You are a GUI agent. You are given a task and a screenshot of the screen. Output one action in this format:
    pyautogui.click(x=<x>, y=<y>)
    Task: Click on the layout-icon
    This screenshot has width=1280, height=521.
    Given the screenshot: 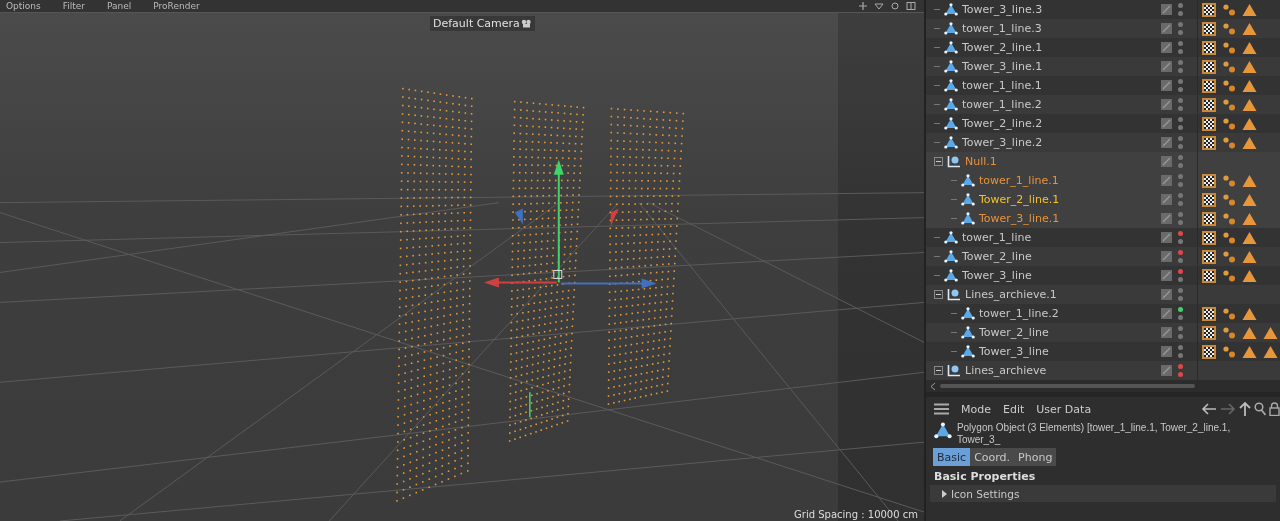 What is the action you would take?
    pyautogui.click(x=911, y=6)
    